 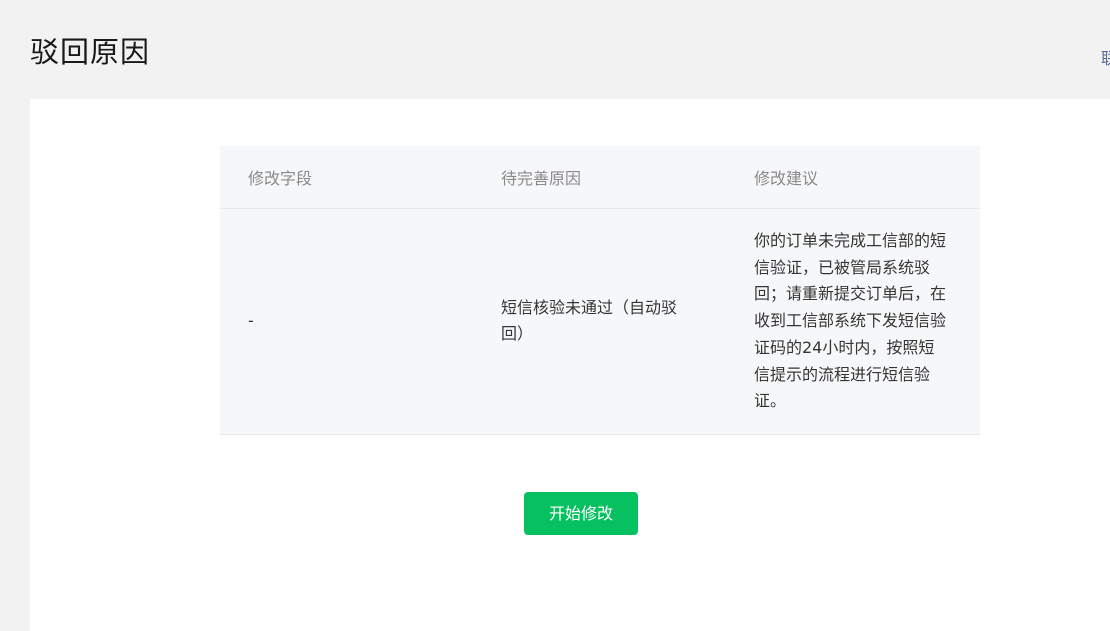 I want to click on header-link: 联, so click(x=1105, y=59).